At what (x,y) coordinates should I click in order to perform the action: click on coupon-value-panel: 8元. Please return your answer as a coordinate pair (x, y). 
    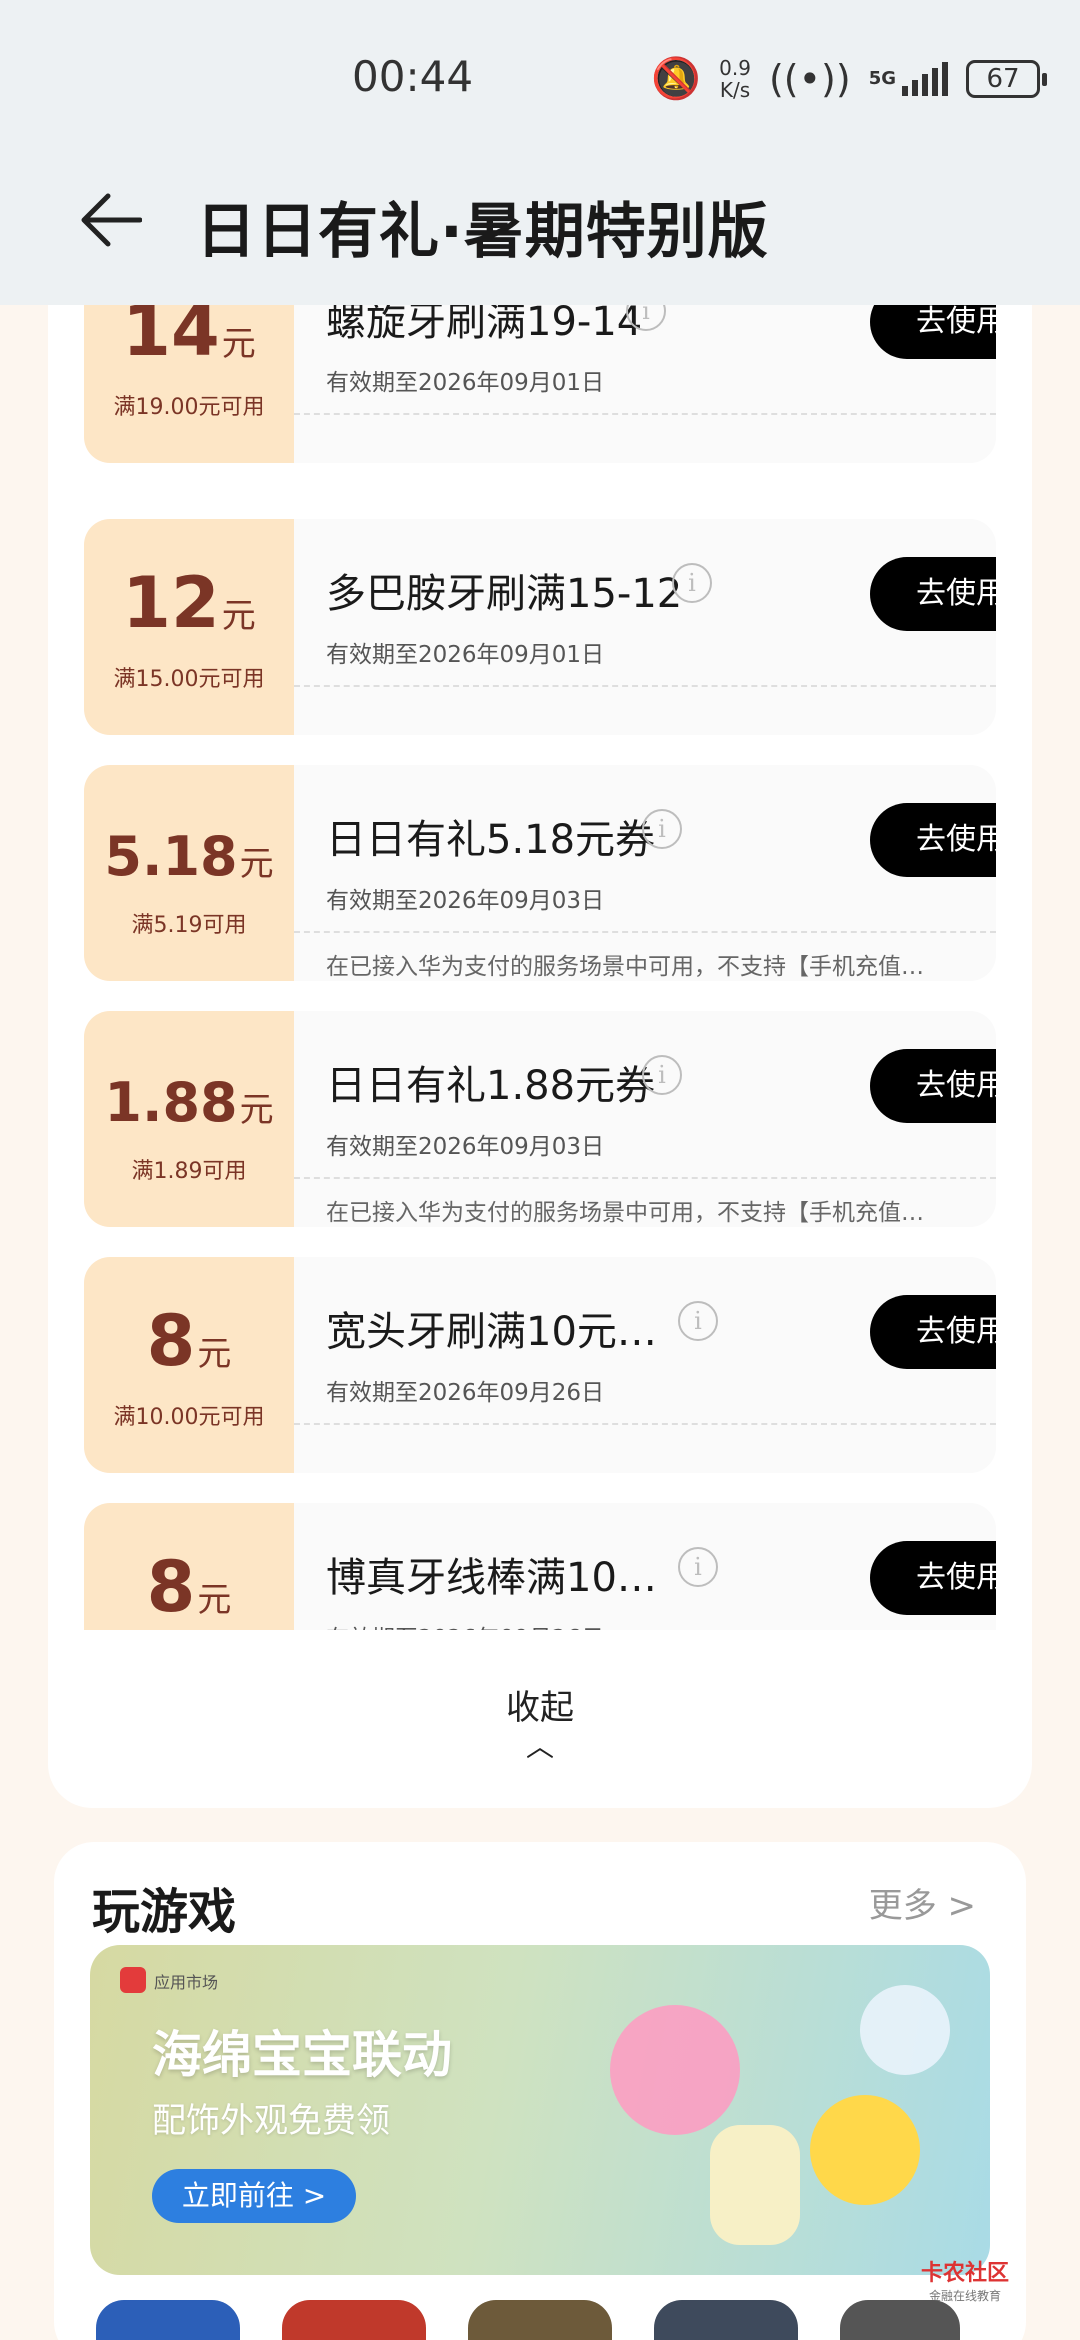
    Looking at the image, I should click on (189, 1566).